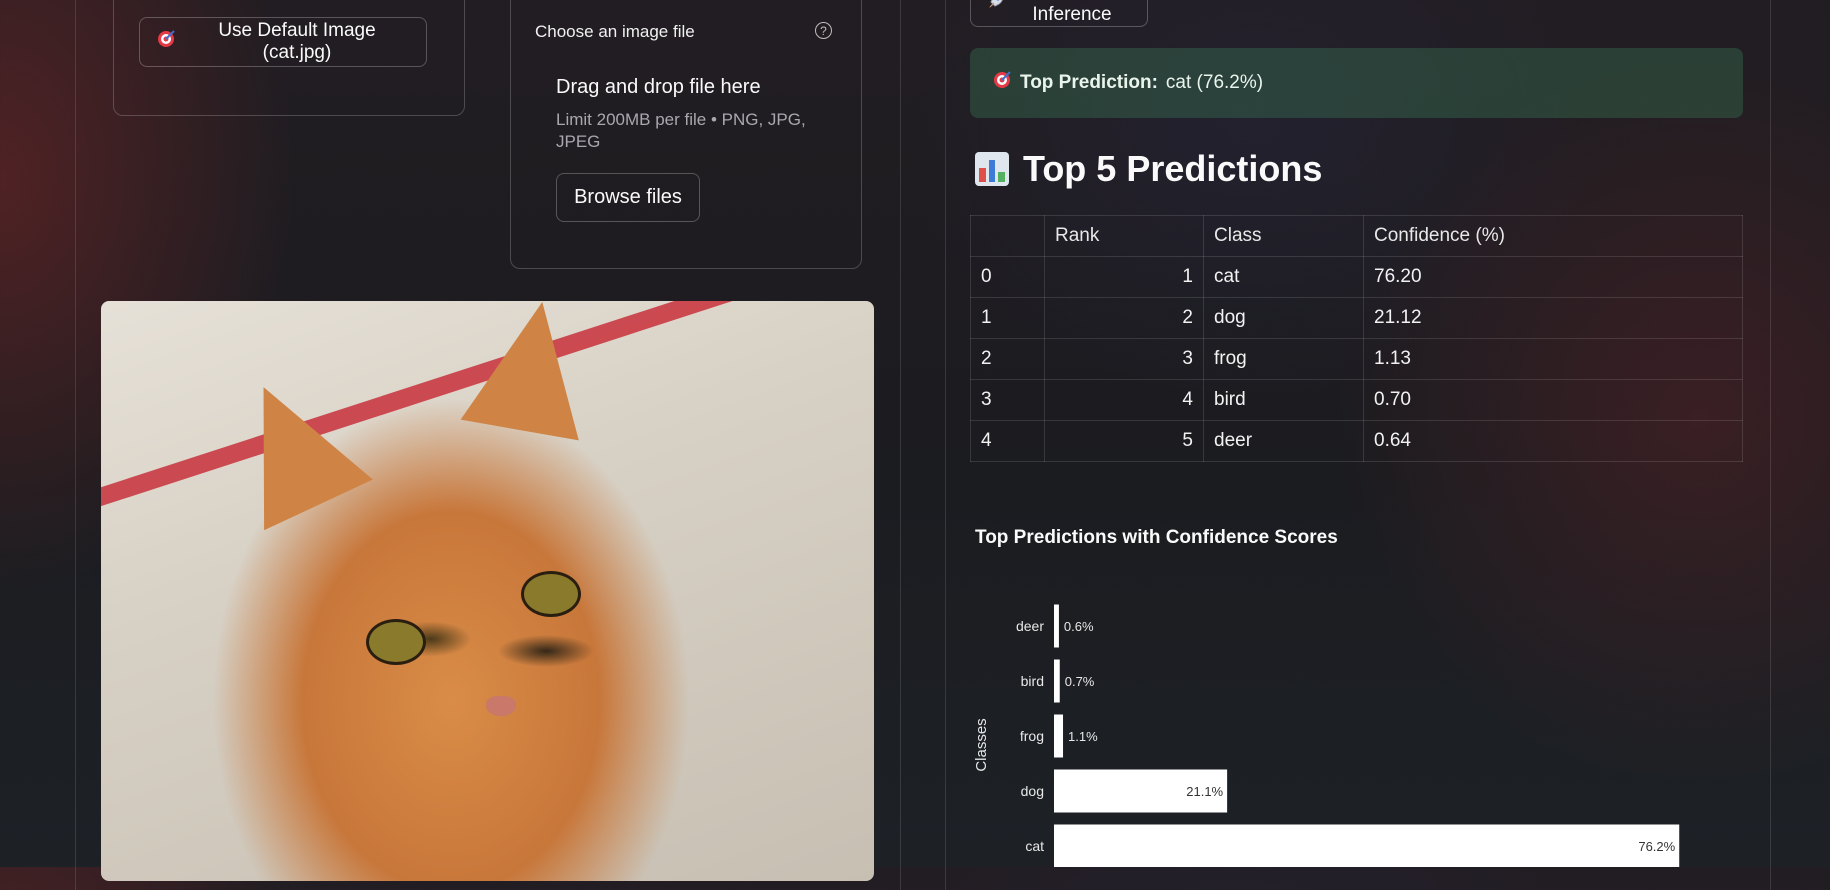  What do you see at coordinates (1284, 400) in the screenshot?
I see `class-cell: bird` at bounding box center [1284, 400].